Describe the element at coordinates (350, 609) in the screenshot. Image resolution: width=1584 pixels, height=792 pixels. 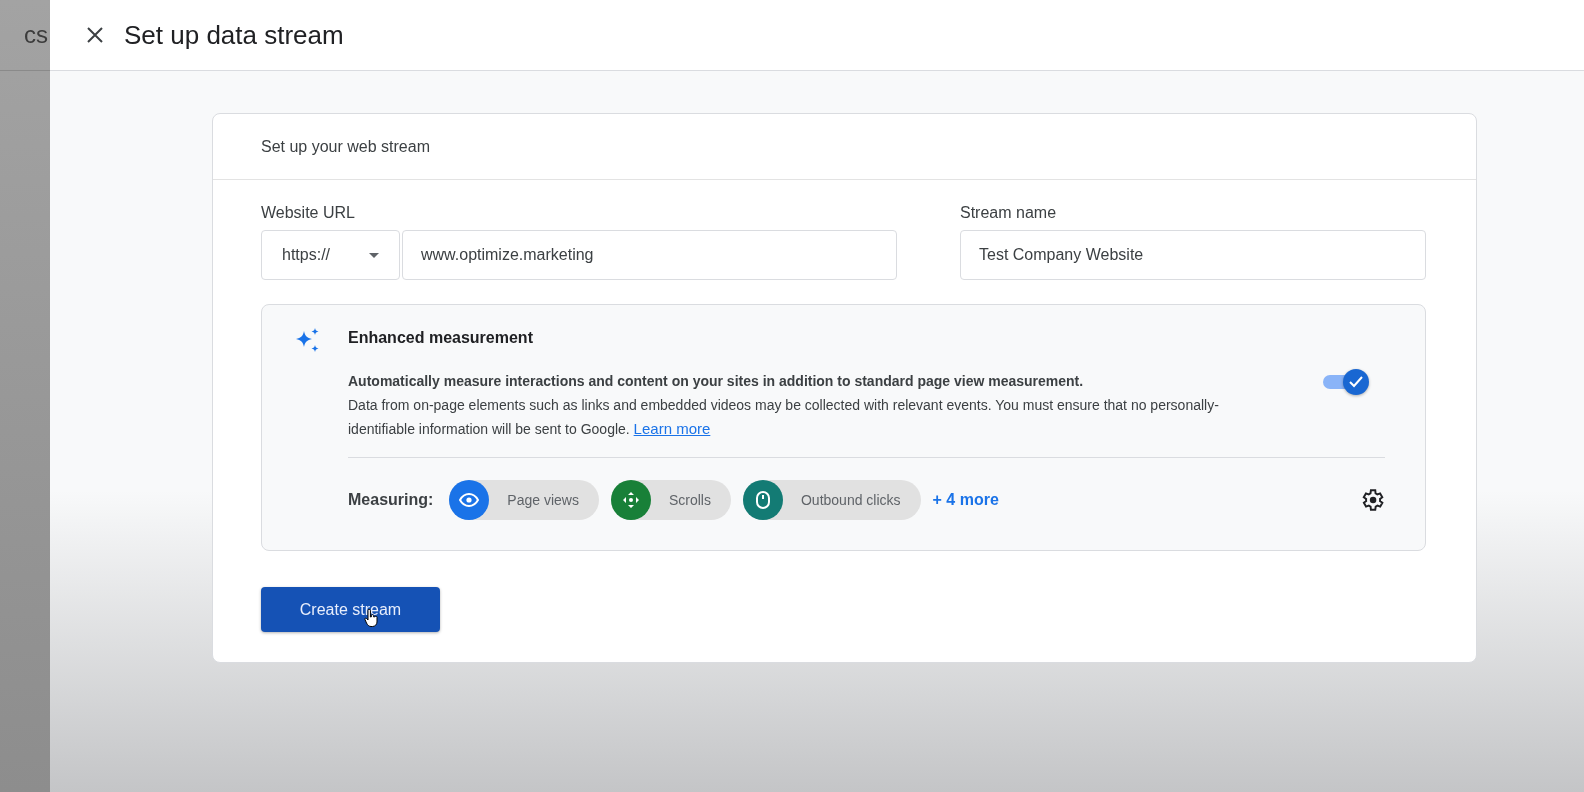
I see `create-stream-button: Create stream` at that location.